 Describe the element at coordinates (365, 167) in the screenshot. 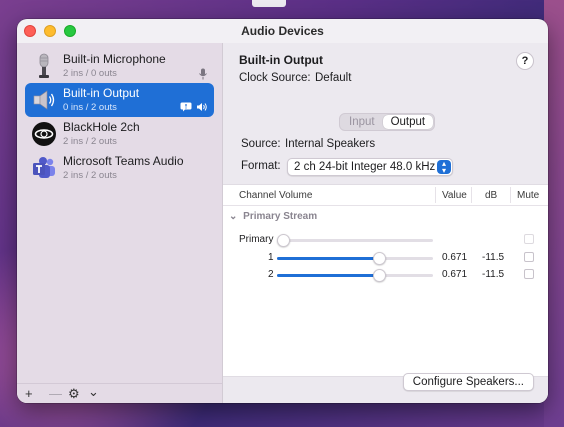

I see `format-value: 2 ch 24-bit Integer 48.0 kHz` at that location.